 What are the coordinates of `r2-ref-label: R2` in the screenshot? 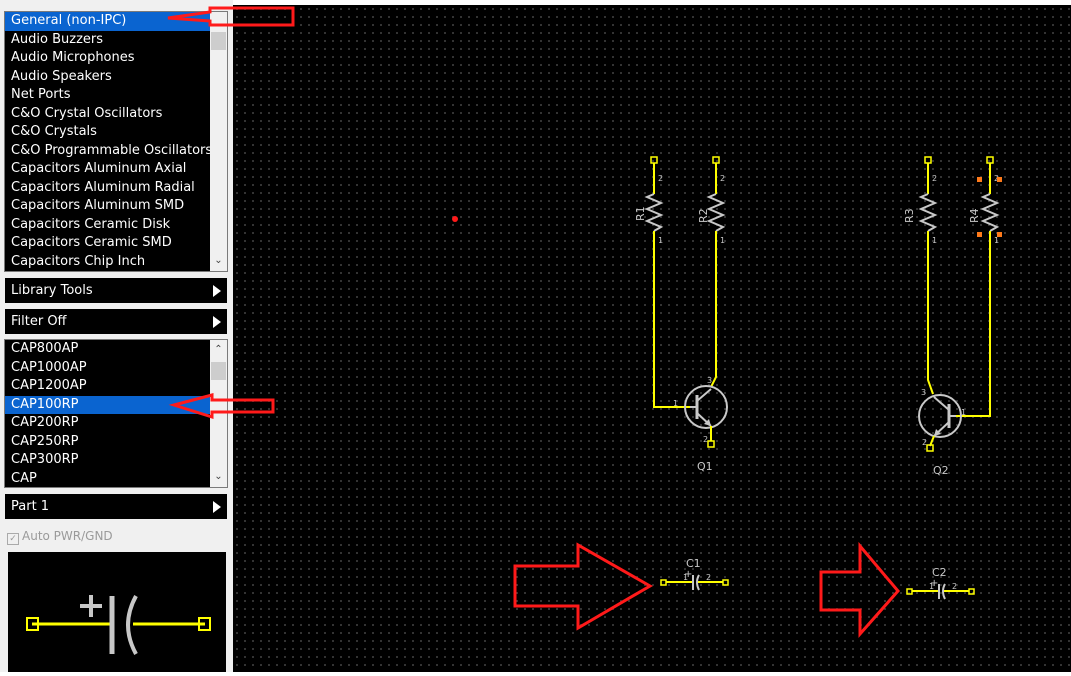 It's located at (703, 215).